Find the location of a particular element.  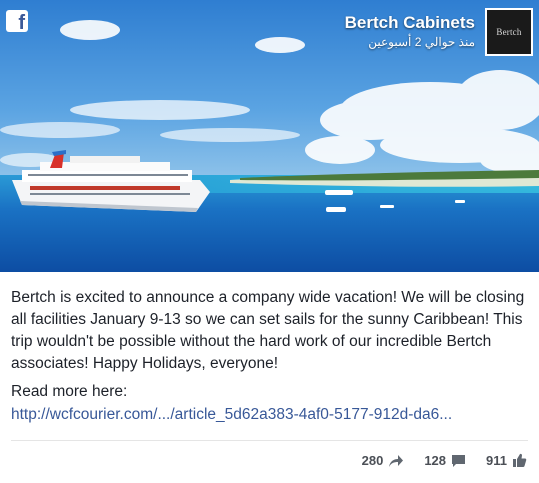

post-stats: 280 128 911 is located at coordinates (444, 460).